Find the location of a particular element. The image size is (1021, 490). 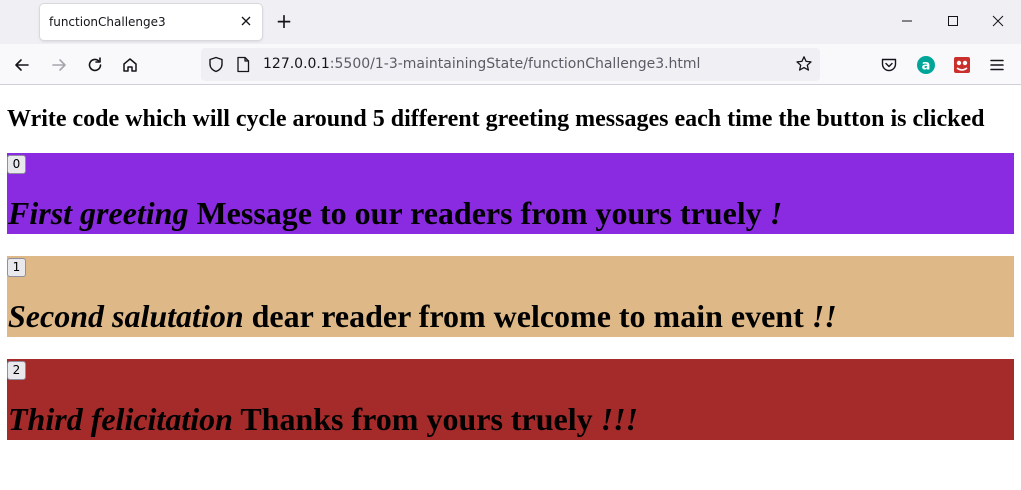

svg-text: a is located at coordinates (926, 66).